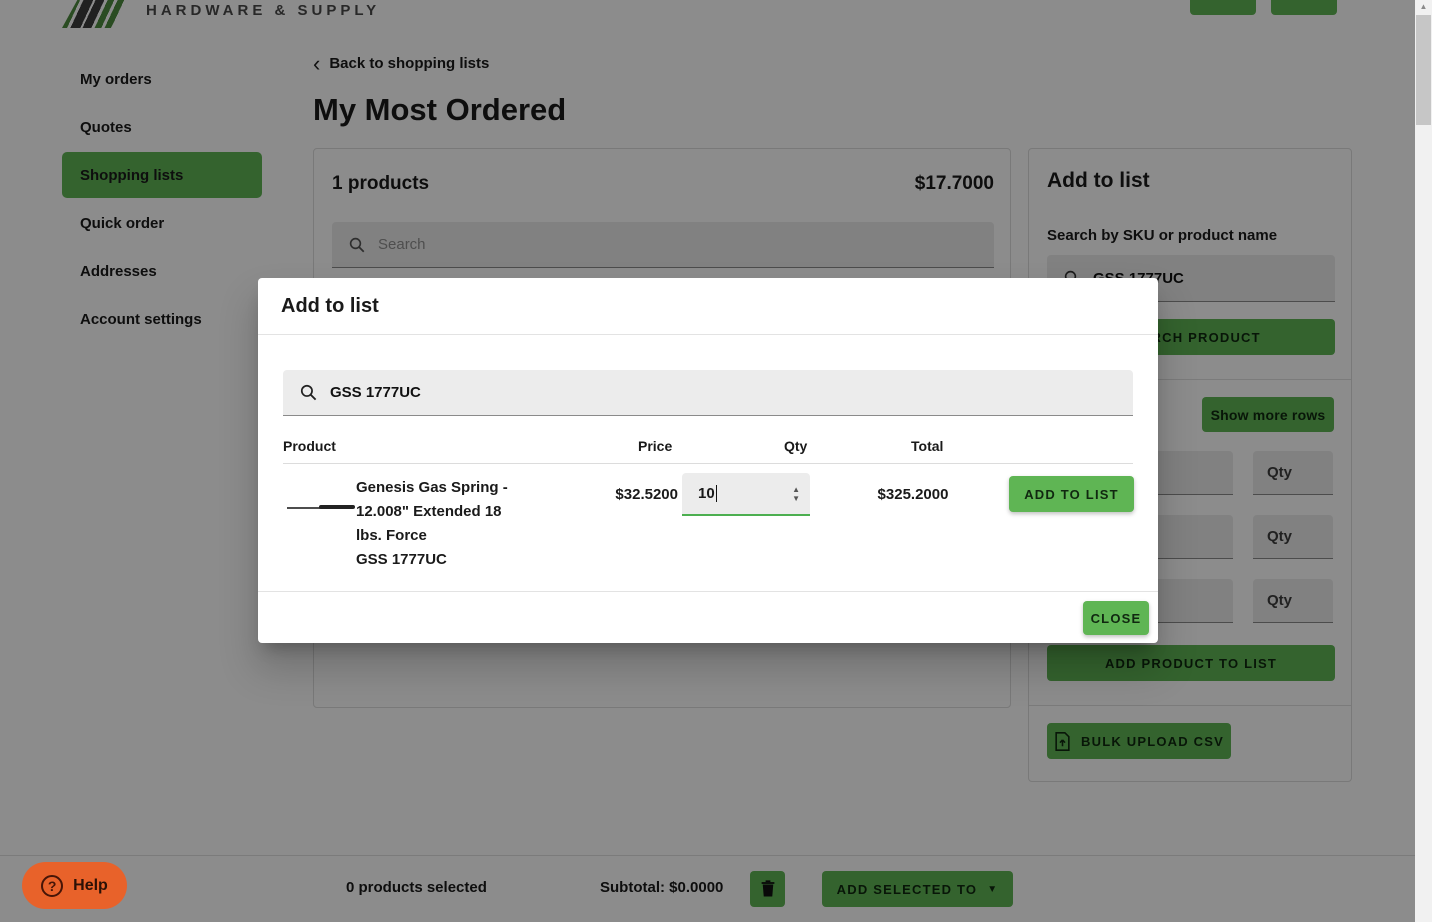 The image size is (1432, 922). Describe the element at coordinates (391, 535) in the screenshot. I see `product-name-line: lbs. Force` at that location.